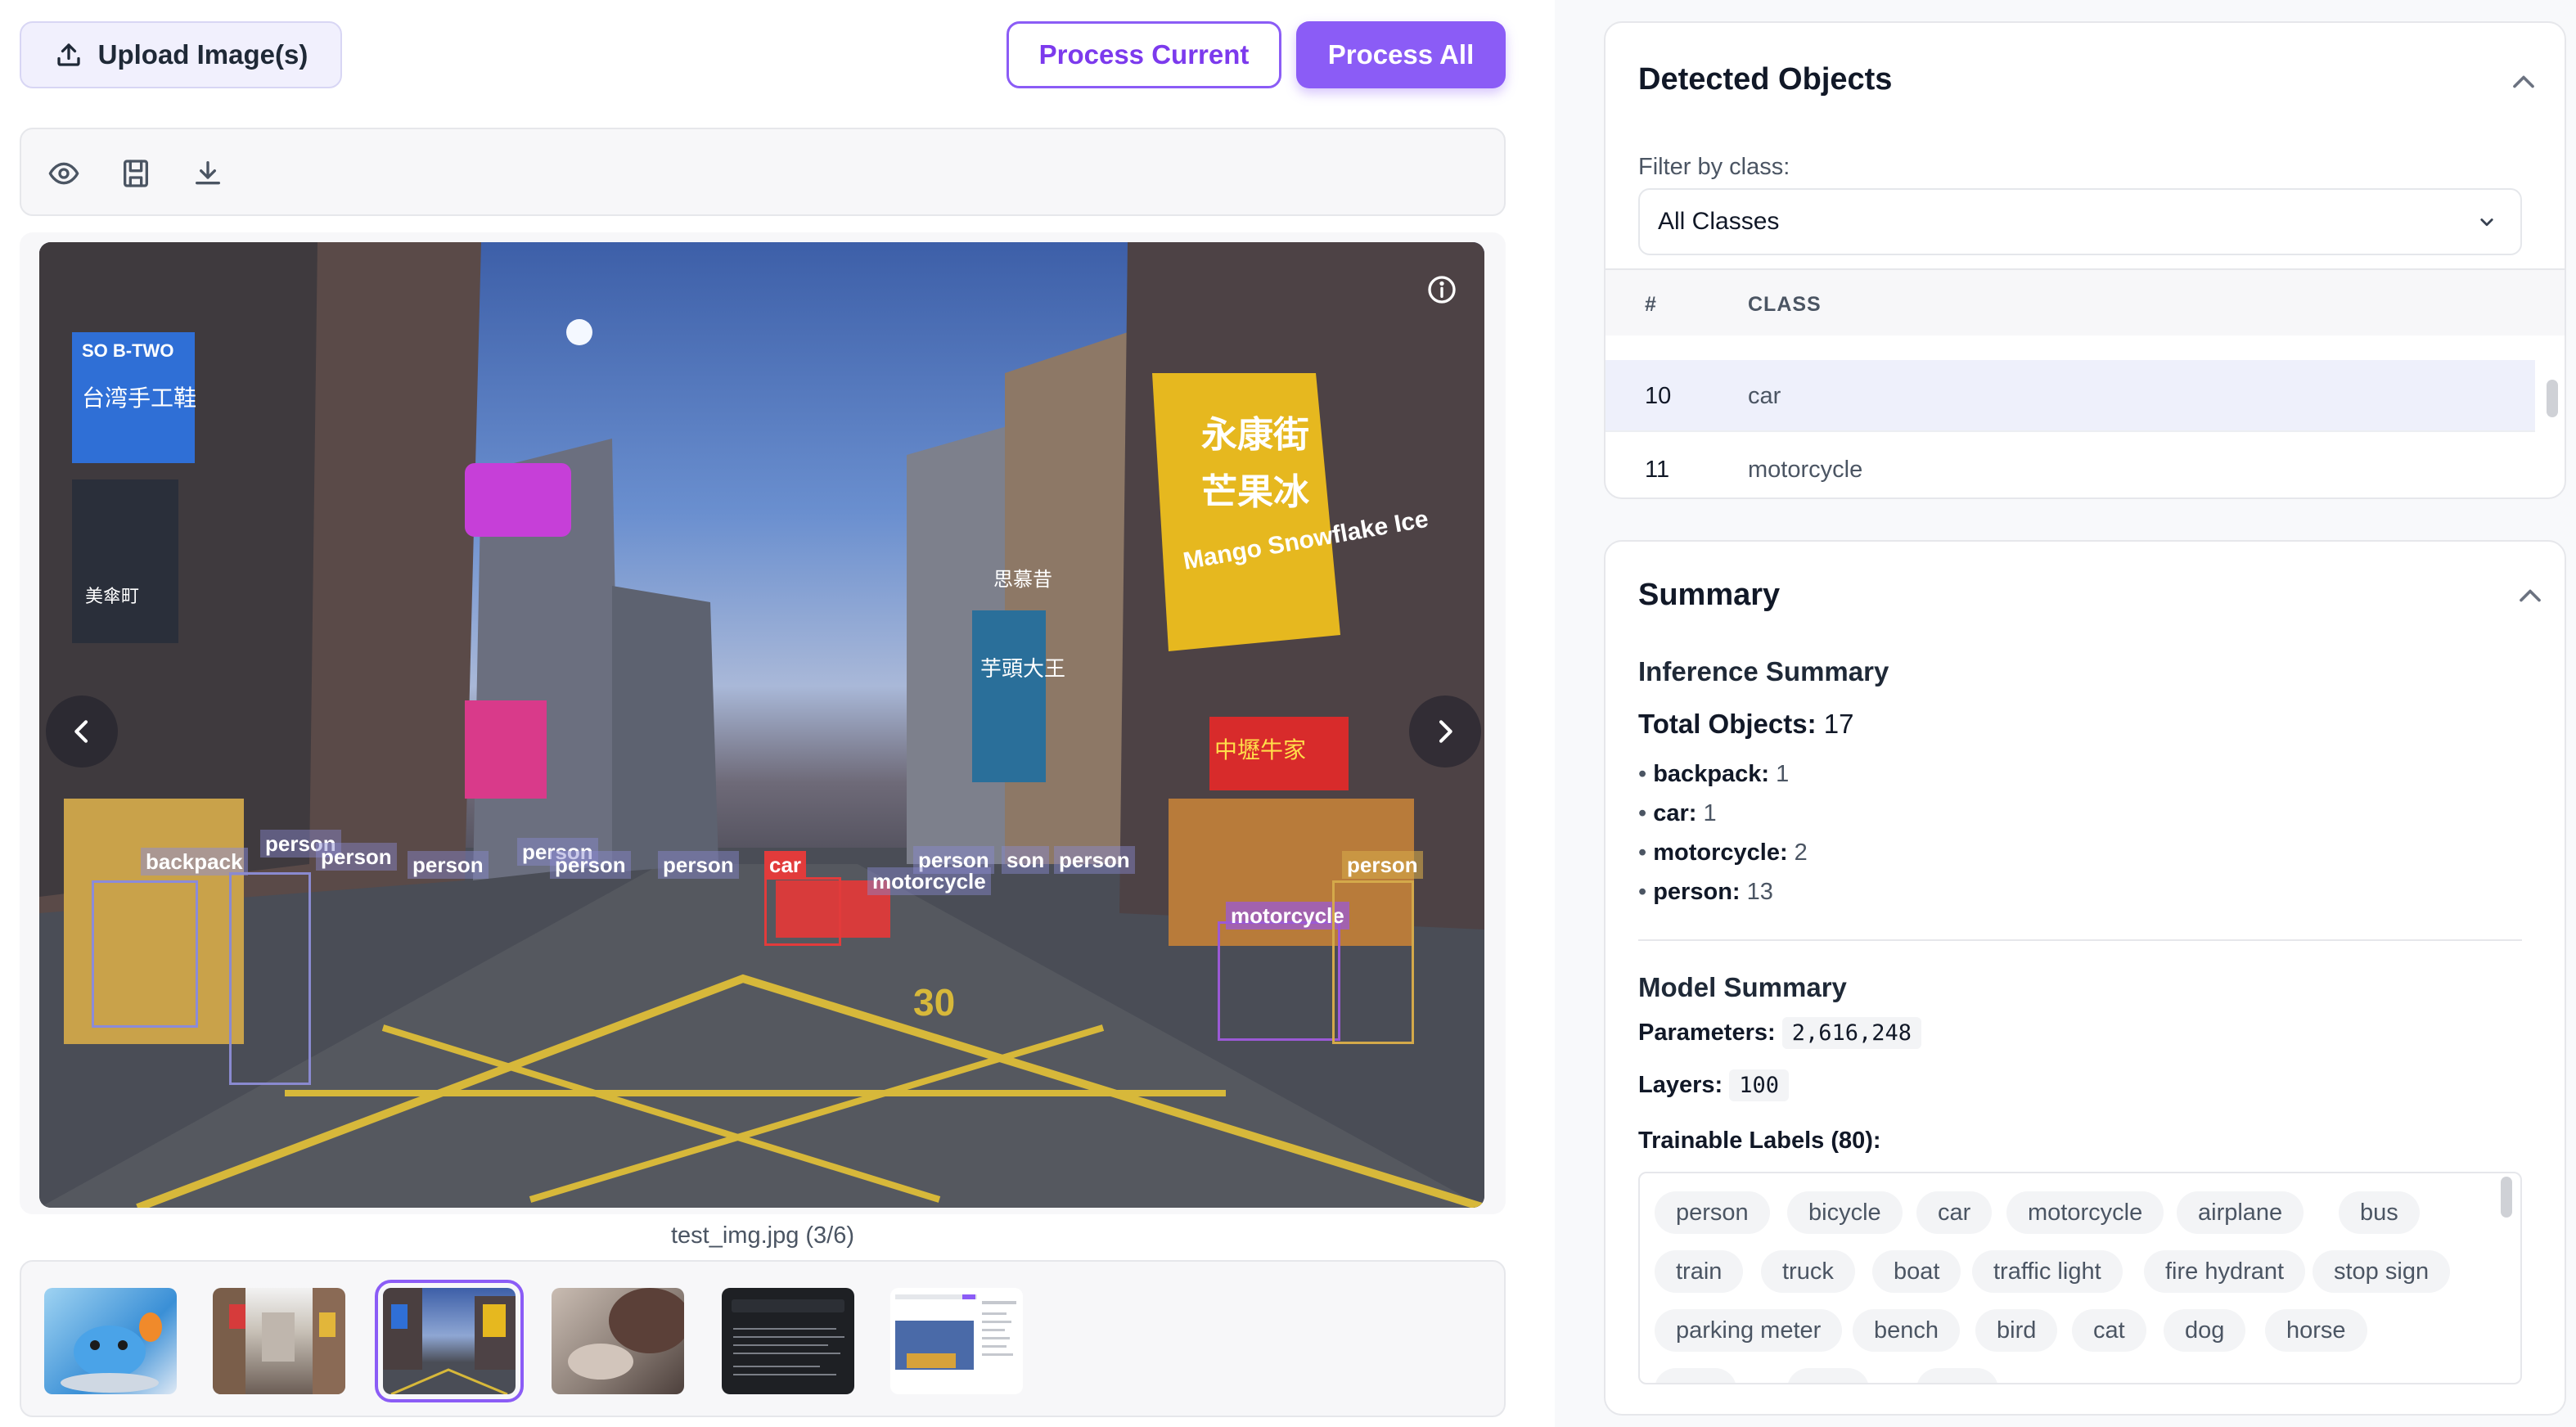  Describe the element at coordinates (2382, 1271) in the screenshot. I see `label-chip: stop sign` at that location.